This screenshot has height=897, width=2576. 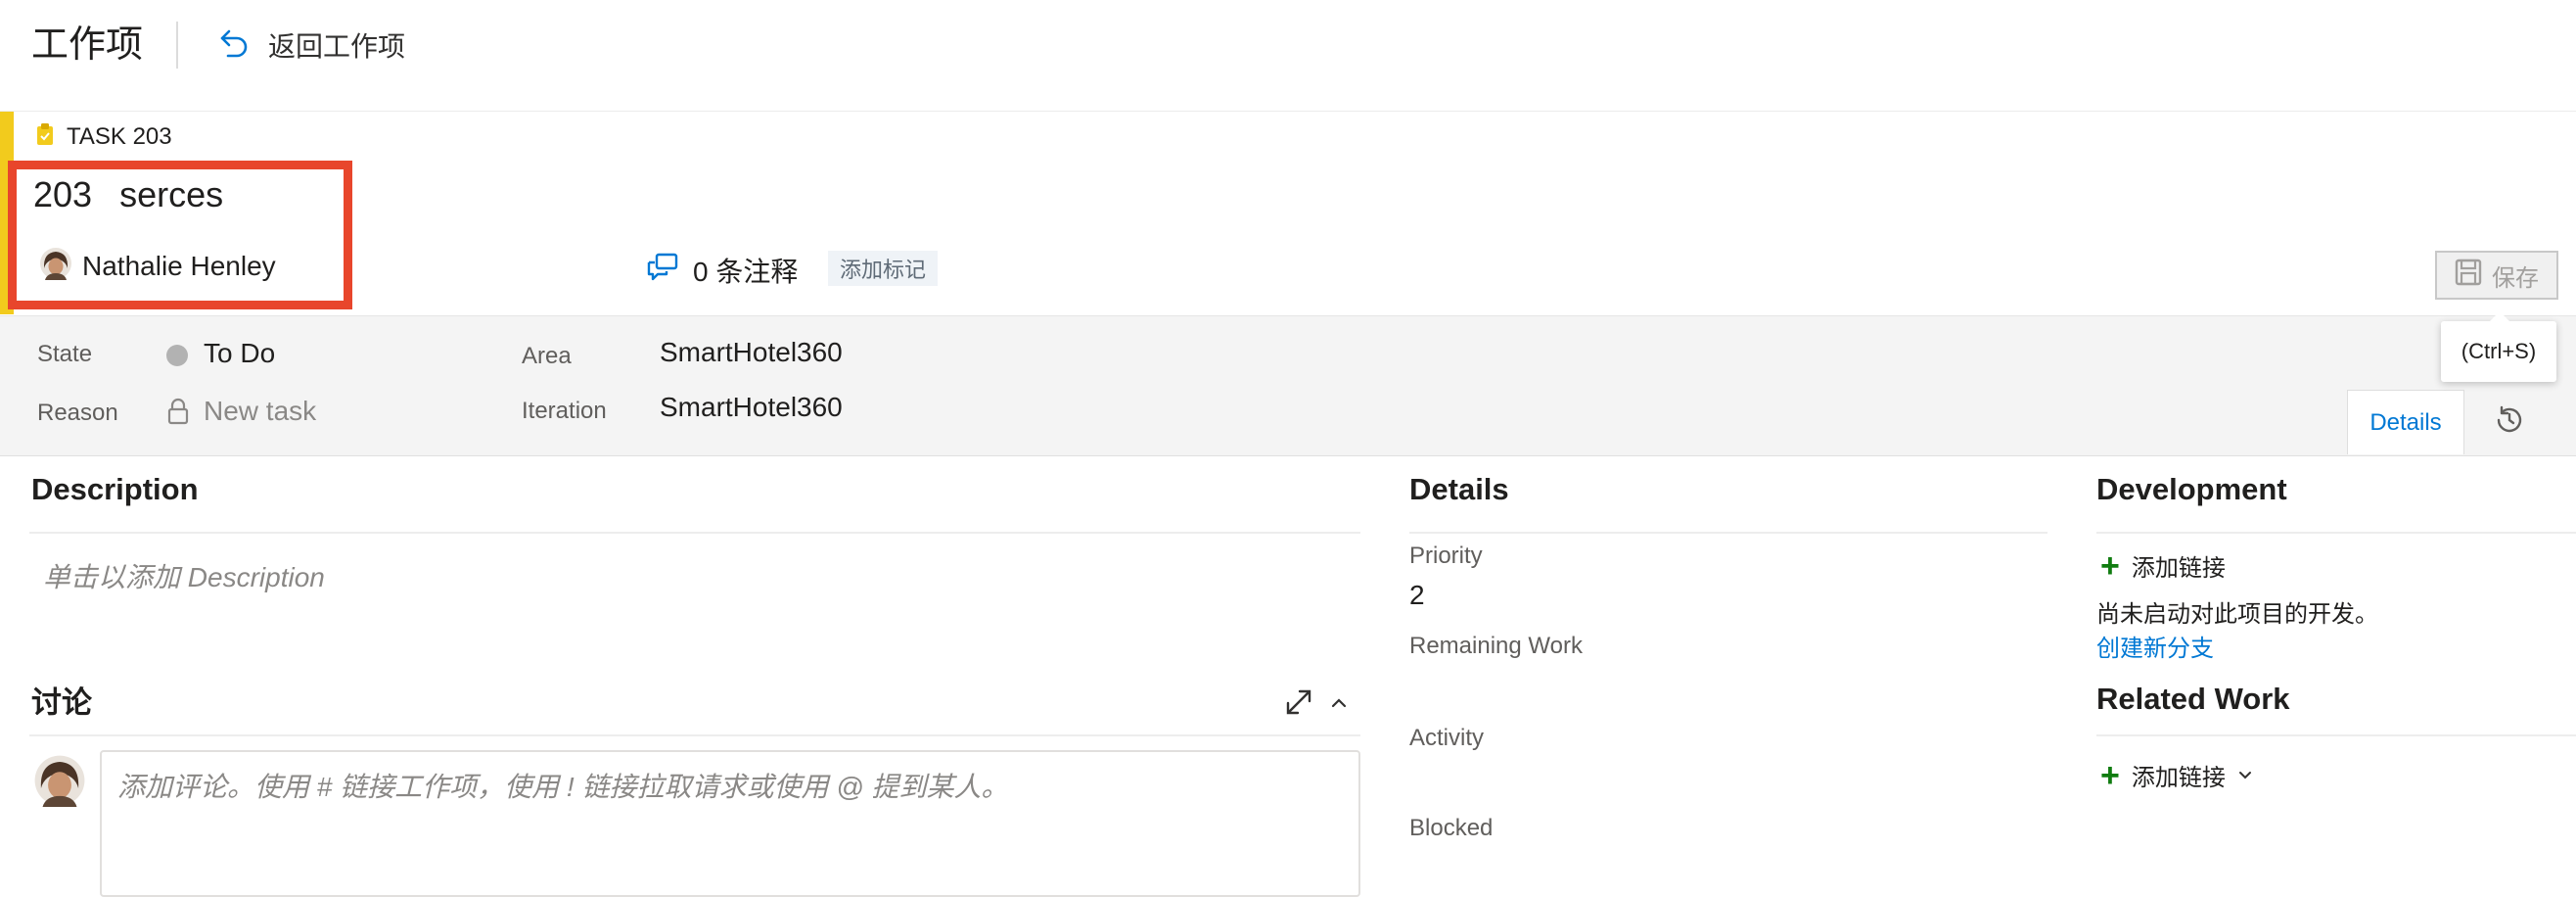 I want to click on details-divider, so click(x=1728, y=533).